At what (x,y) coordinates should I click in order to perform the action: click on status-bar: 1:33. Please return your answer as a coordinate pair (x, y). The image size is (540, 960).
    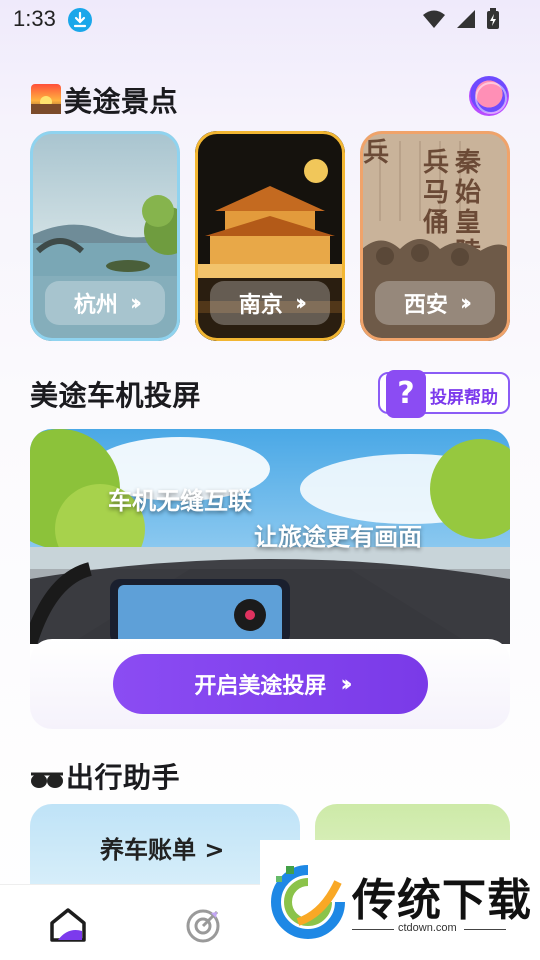
    Looking at the image, I should click on (270, 19).